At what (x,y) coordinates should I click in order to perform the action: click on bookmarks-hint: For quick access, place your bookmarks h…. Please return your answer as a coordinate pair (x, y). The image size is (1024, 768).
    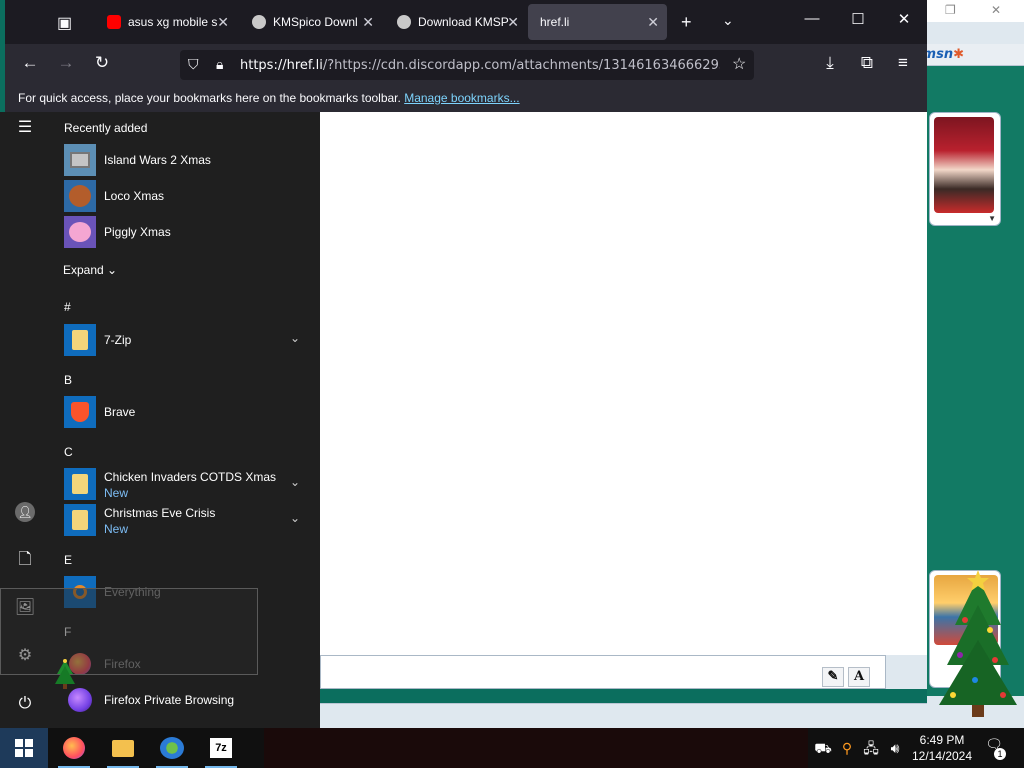
    Looking at the image, I should click on (209, 98).